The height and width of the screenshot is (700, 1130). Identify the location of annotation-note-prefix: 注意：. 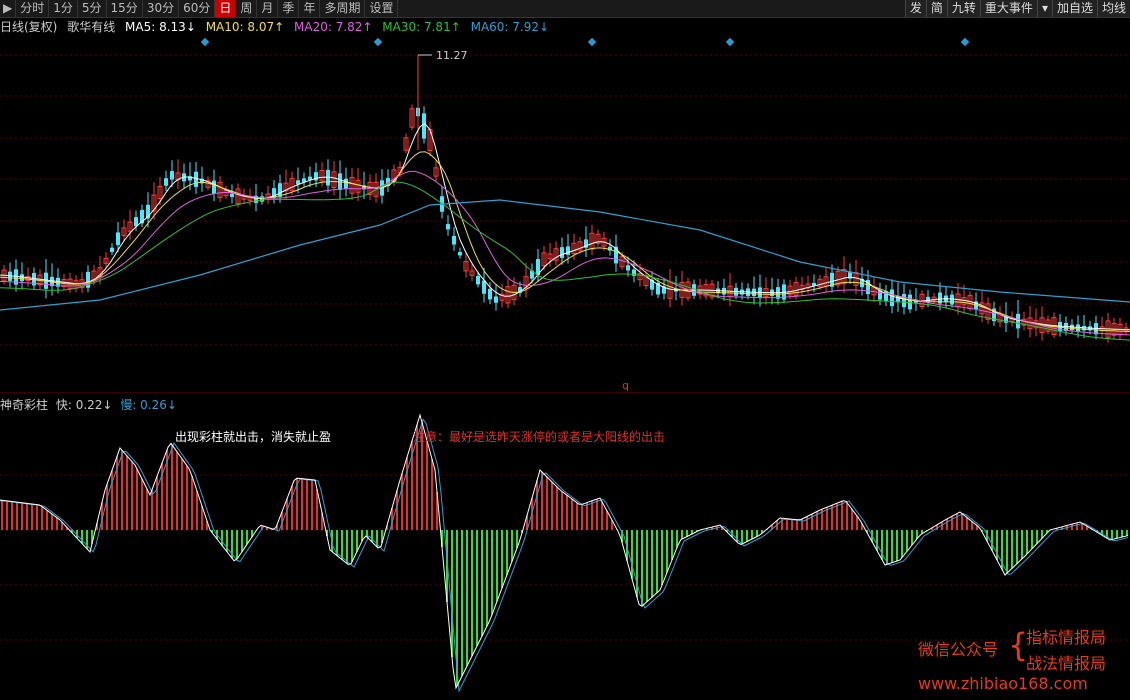
(431, 437).